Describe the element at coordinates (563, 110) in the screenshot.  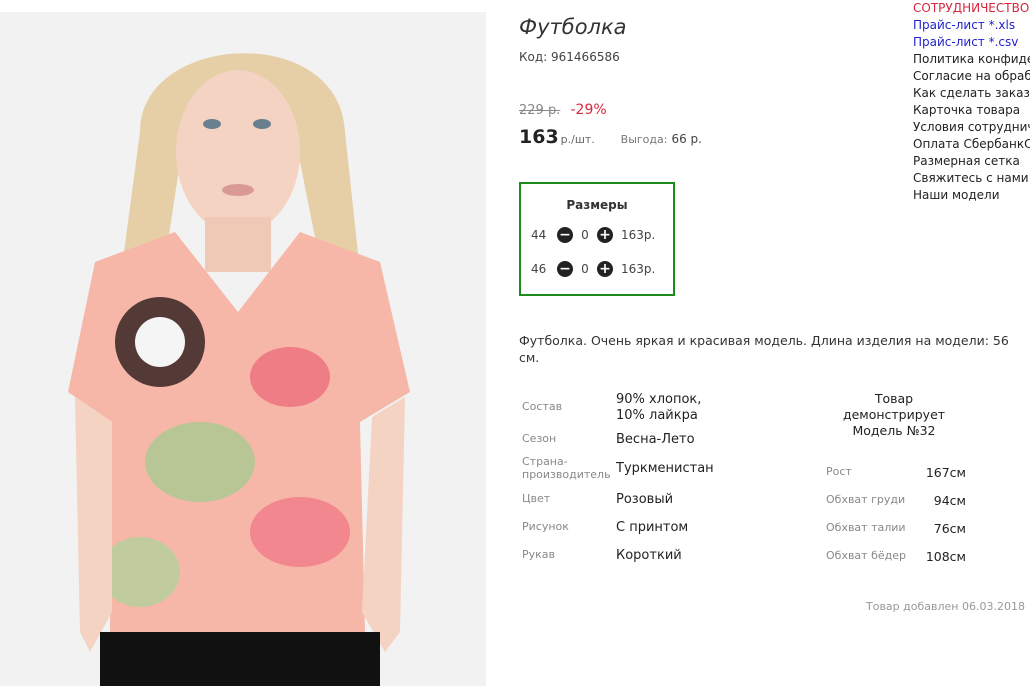
I see `old-price-row: 229 р. -29%` at that location.